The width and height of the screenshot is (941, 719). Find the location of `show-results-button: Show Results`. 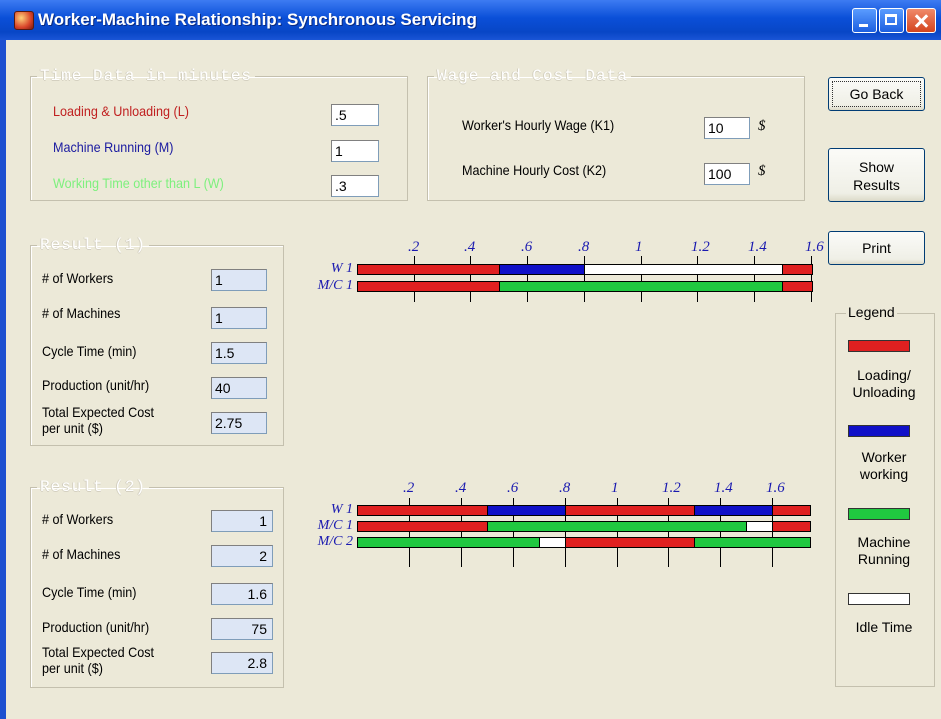

show-results-button: Show Results is located at coordinates (876, 175).